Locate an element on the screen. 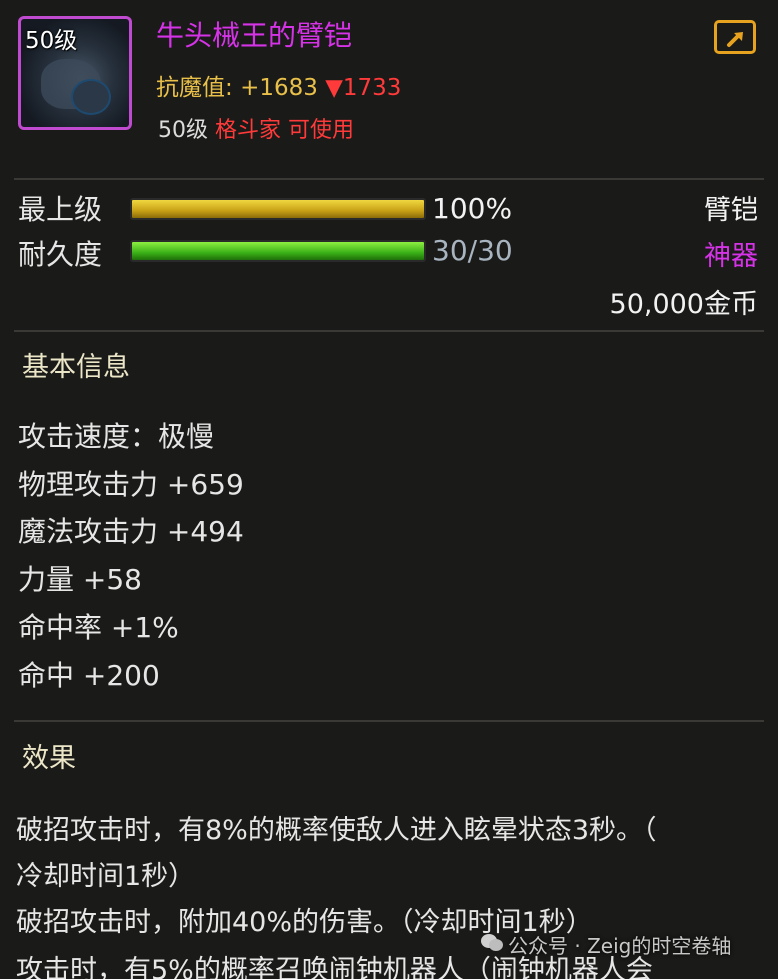 The height and width of the screenshot is (979, 778). wechat-icon is located at coordinates (492, 942).